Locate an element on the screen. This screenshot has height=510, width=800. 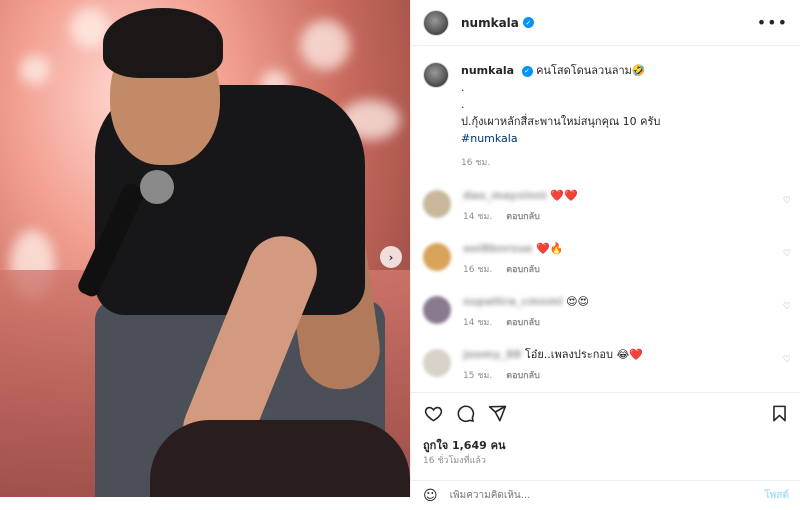
caption-avatar is located at coordinates (436, 75).